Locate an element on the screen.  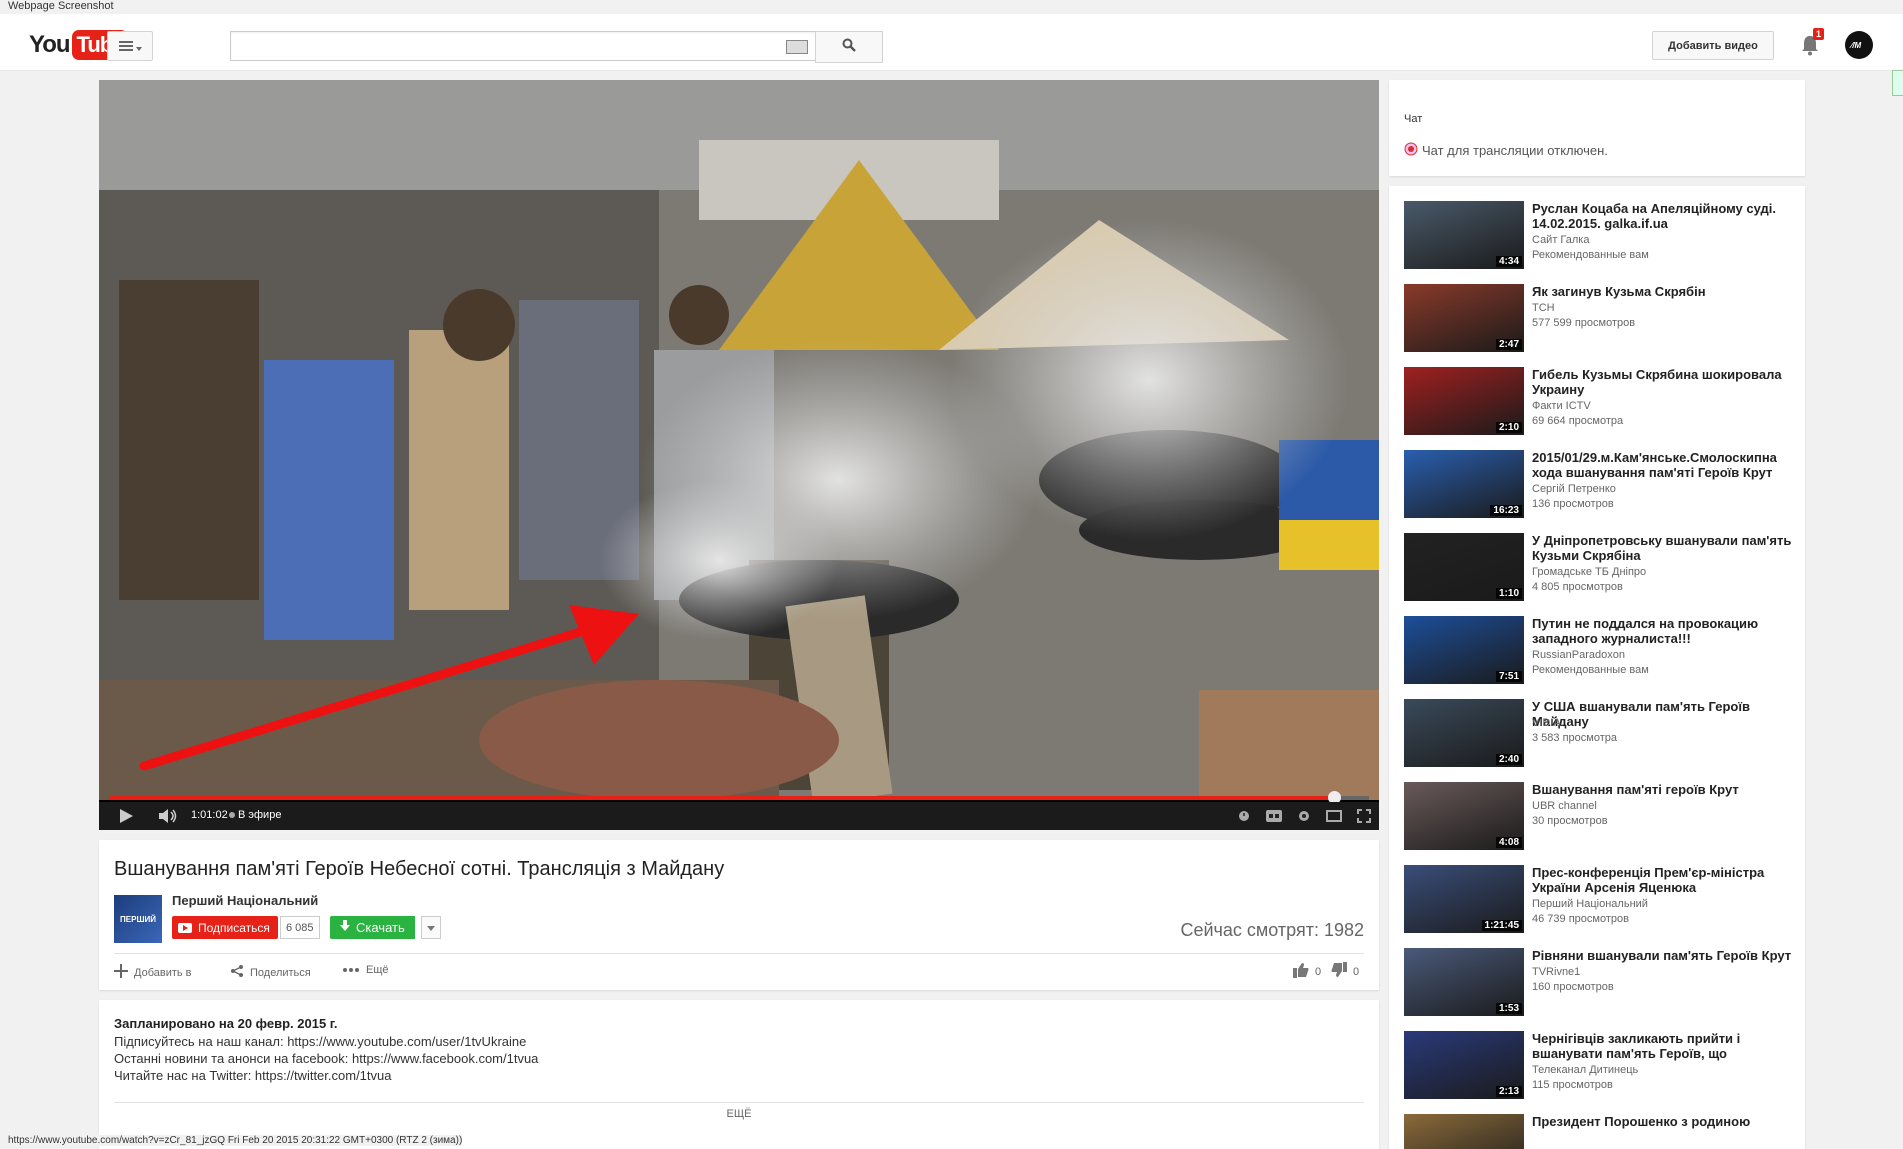
video-duration: 2:10 is located at coordinates (1508, 427).